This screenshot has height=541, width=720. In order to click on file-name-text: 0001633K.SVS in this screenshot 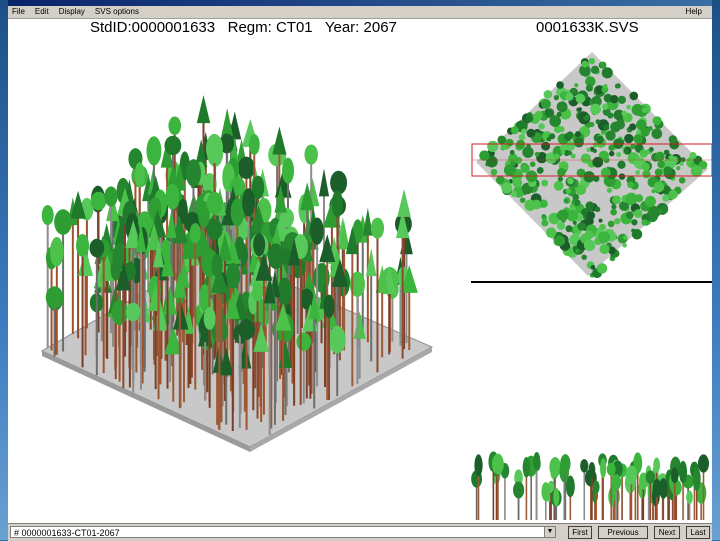, I will do `click(587, 27)`.